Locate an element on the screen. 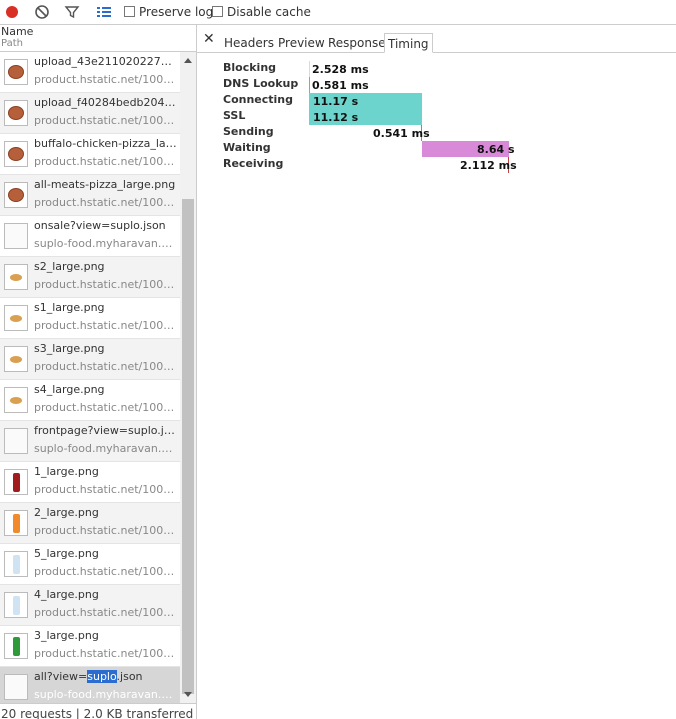  tab-headers: Headers is located at coordinates (249, 43).